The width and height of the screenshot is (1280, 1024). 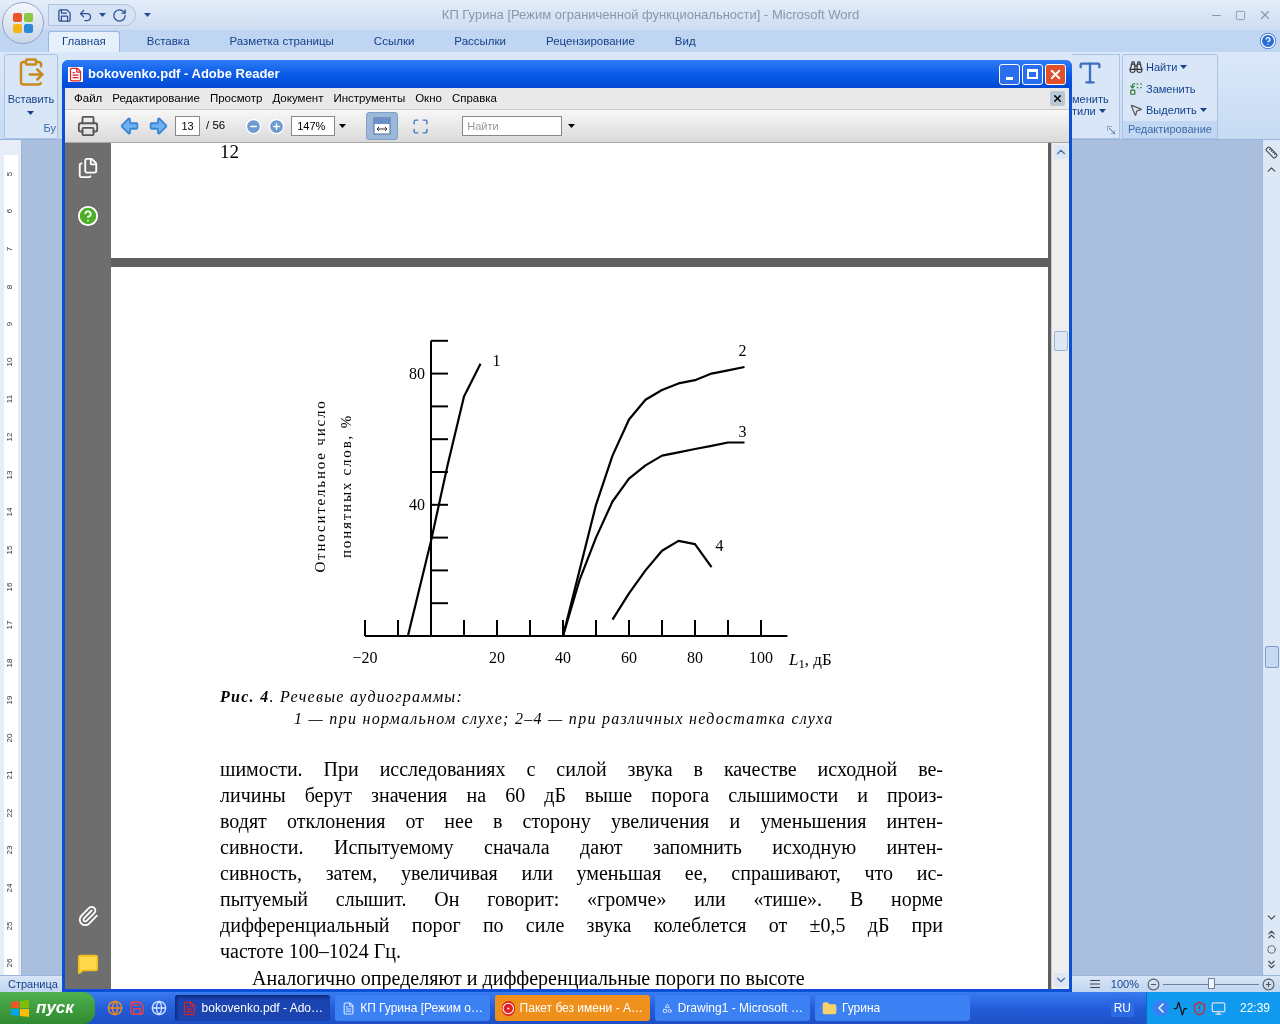 I want to click on x-tick-label: 20, so click(x=497, y=657).